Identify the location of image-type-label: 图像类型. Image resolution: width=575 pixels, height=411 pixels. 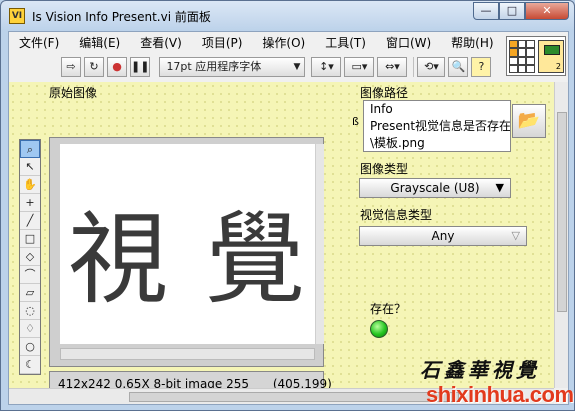
(384, 169).